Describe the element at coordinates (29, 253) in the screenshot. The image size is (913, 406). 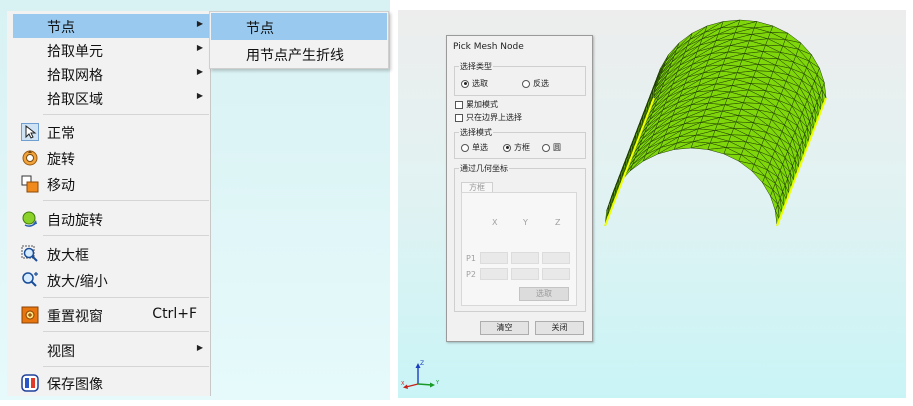
I see `zoom-box-icon` at that location.